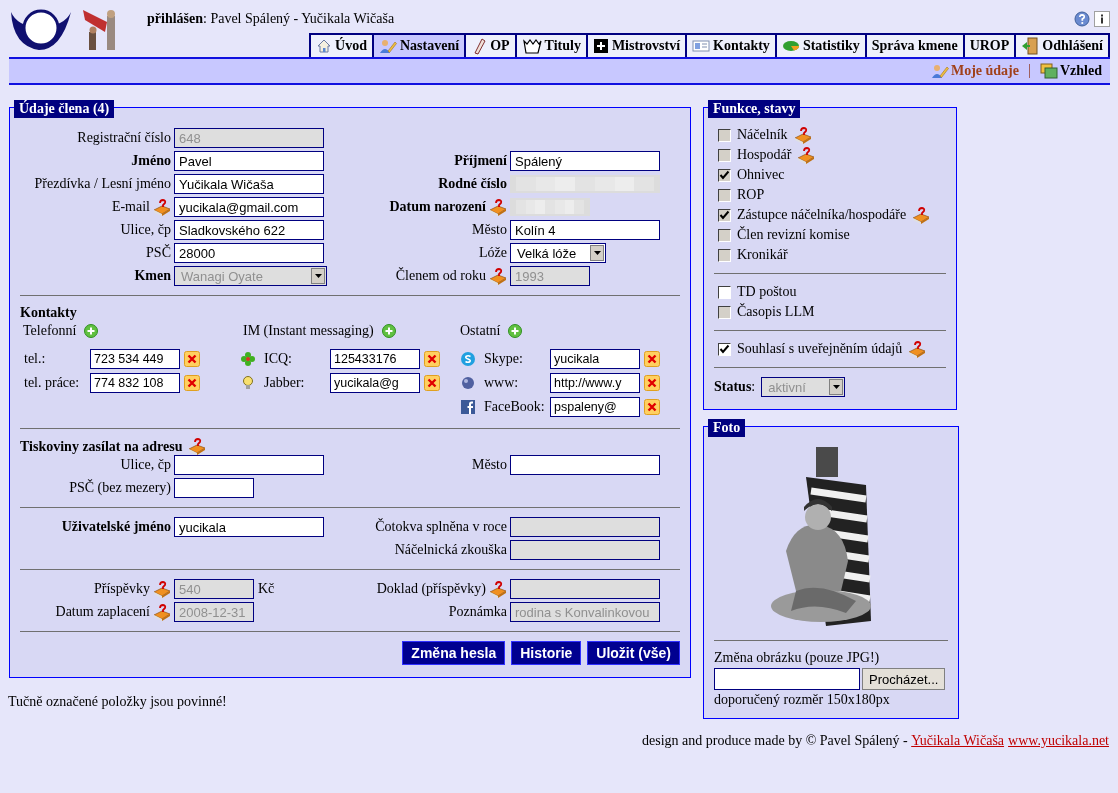 The image size is (1118, 793). Describe the element at coordinates (558, 253) in the screenshot. I see `dropdown: Velká lóže` at that location.